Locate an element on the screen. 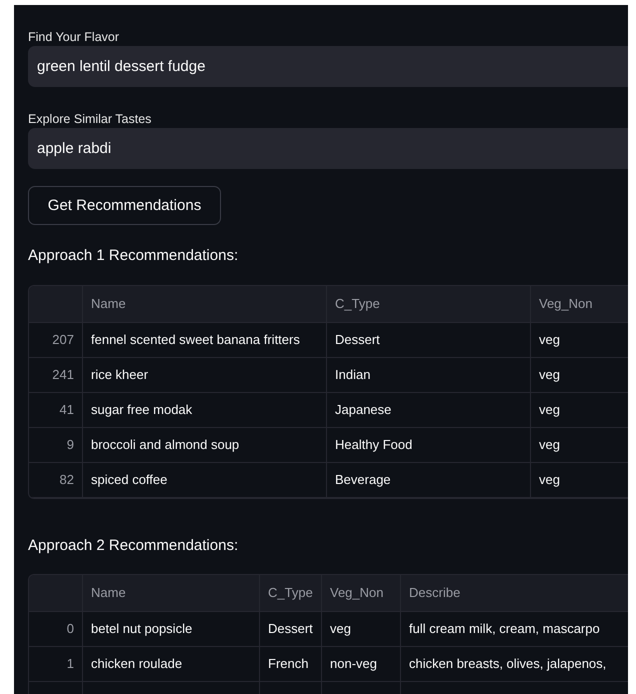 The width and height of the screenshot is (636, 694). row-index: 1 is located at coordinates (56, 664).